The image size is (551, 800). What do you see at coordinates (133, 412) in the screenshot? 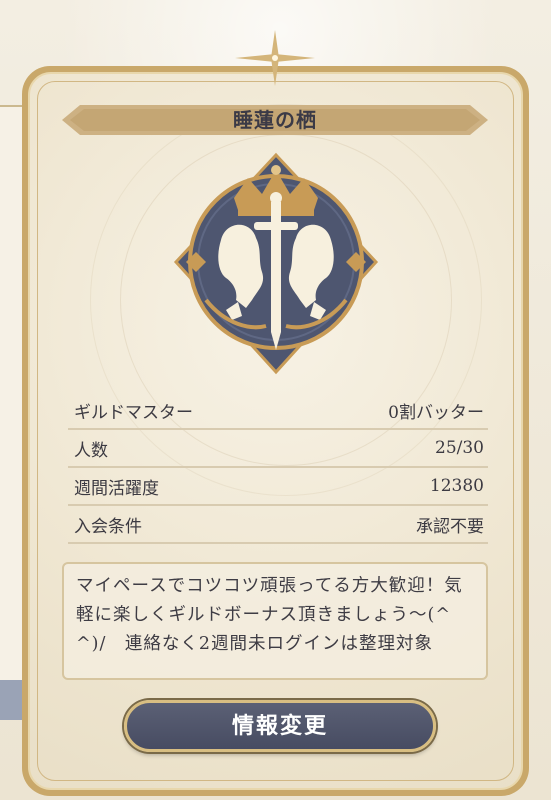
I see `info-label: ギルドマスター` at bounding box center [133, 412].